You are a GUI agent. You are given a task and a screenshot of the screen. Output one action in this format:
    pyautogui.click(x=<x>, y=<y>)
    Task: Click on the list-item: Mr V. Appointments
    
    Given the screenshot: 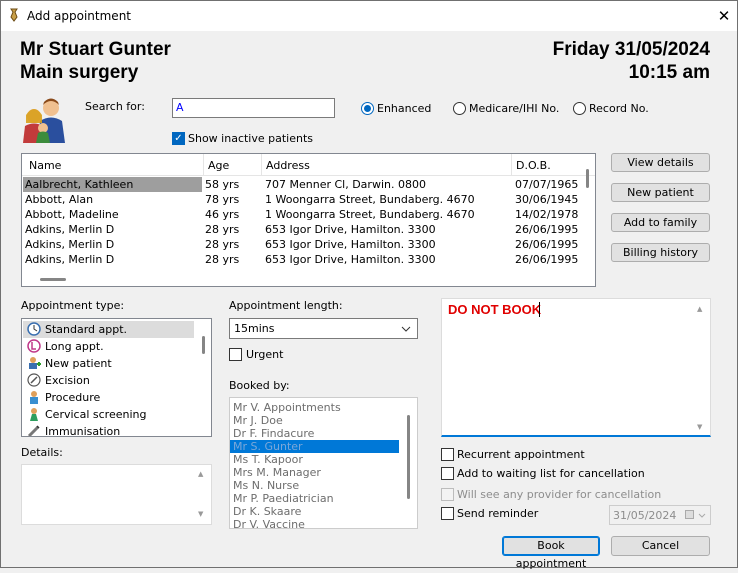 What is the action you would take?
    pyautogui.click(x=323, y=407)
    